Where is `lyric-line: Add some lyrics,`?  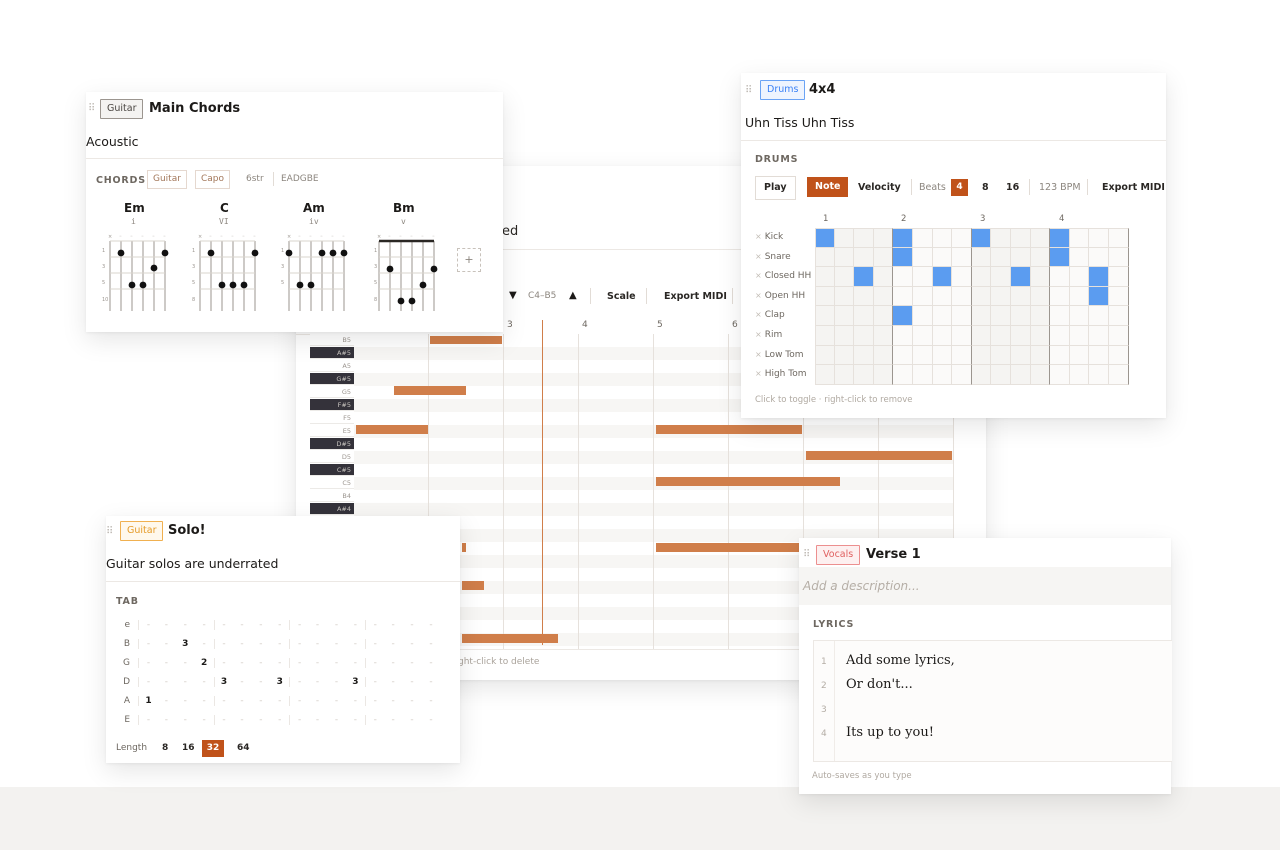 lyric-line: Add some lyrics, is located at coordinates (900, 660).